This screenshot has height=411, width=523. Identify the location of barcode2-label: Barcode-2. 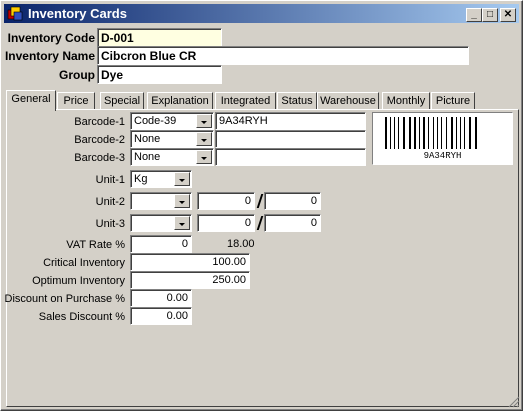
(99, 140).